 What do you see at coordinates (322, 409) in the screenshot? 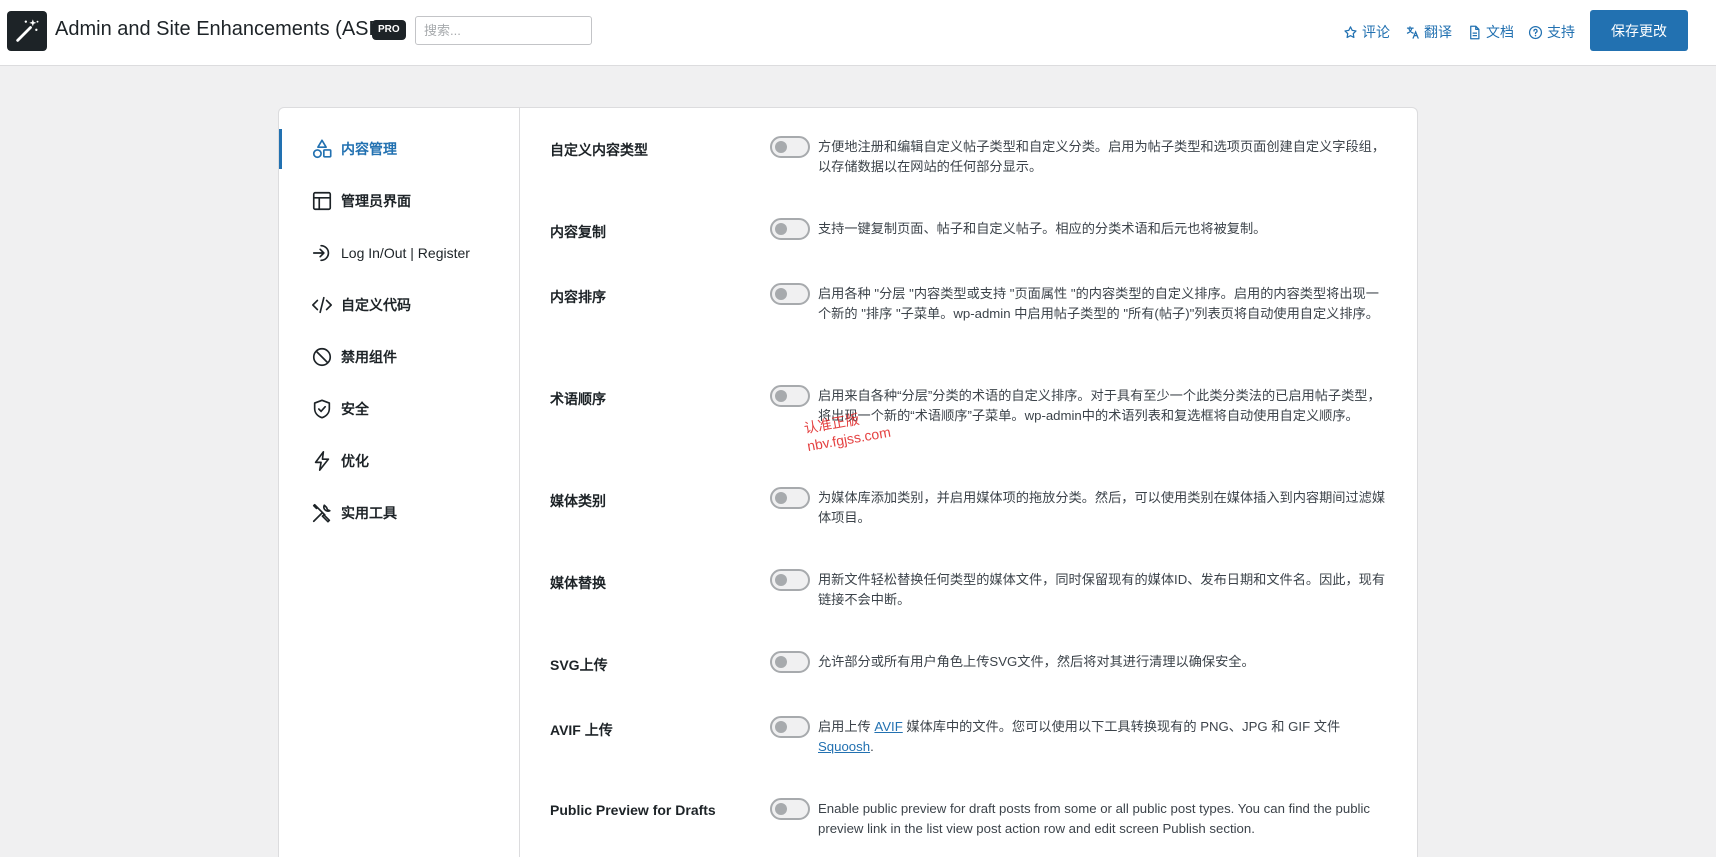
I see `shield-icon` at bounding box center [322, 409].